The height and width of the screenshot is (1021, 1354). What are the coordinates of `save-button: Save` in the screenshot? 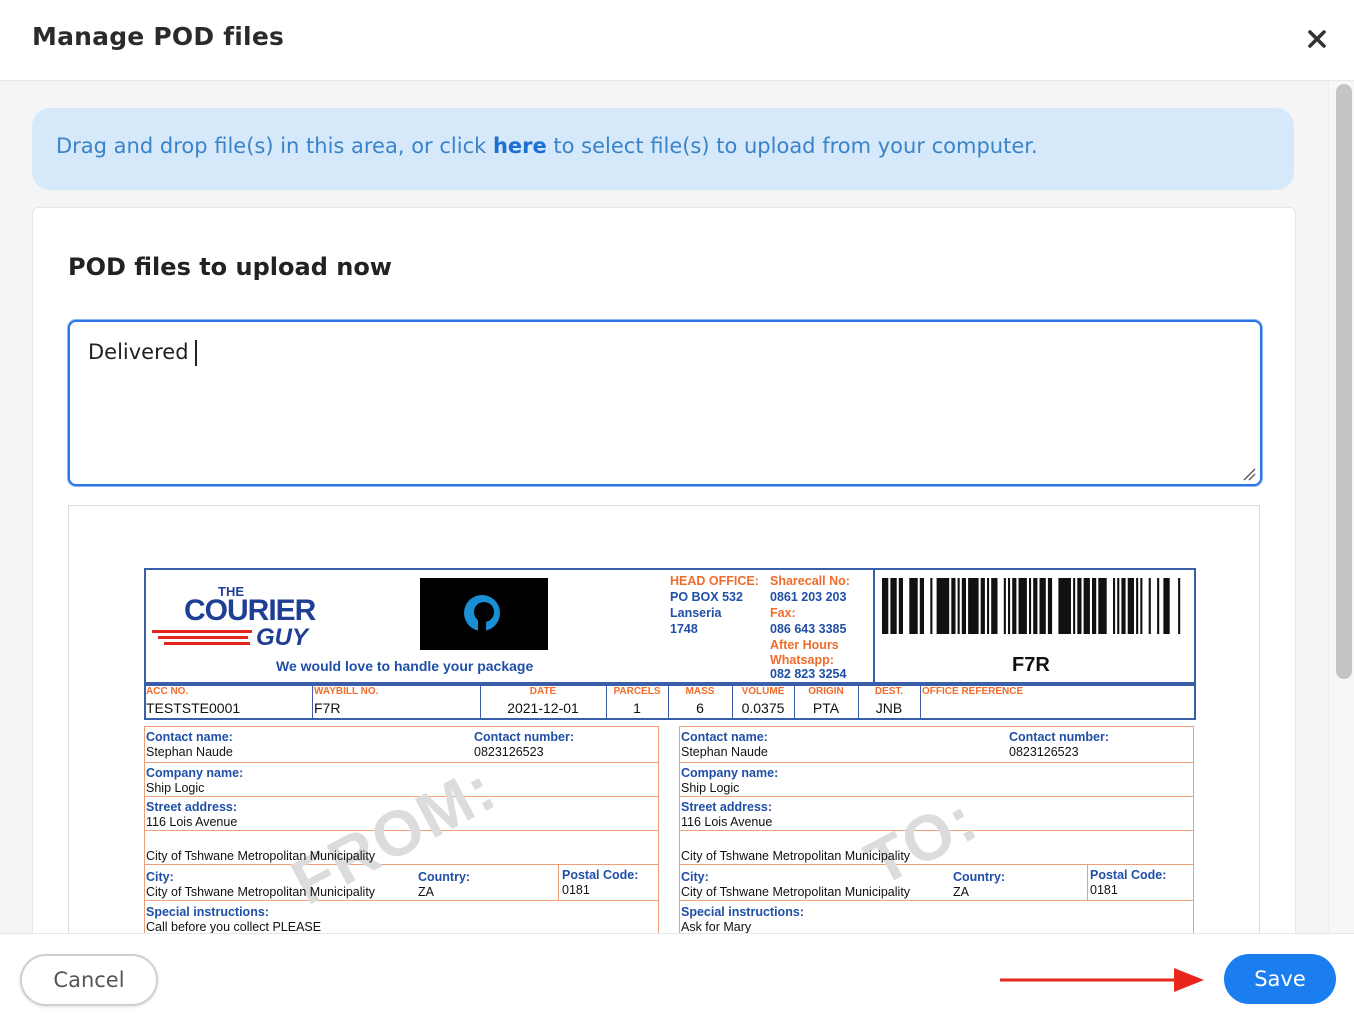 It's located at (1280, 979).